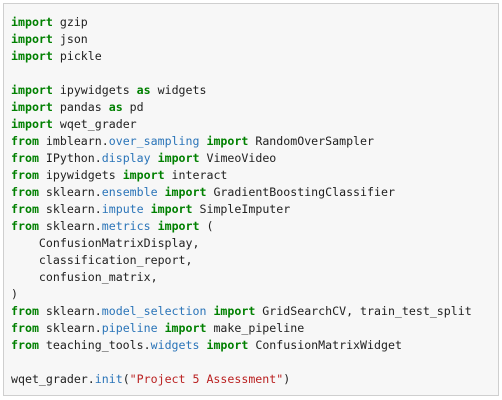  I want to click on code-line: classification_report,, so click(241, 260).